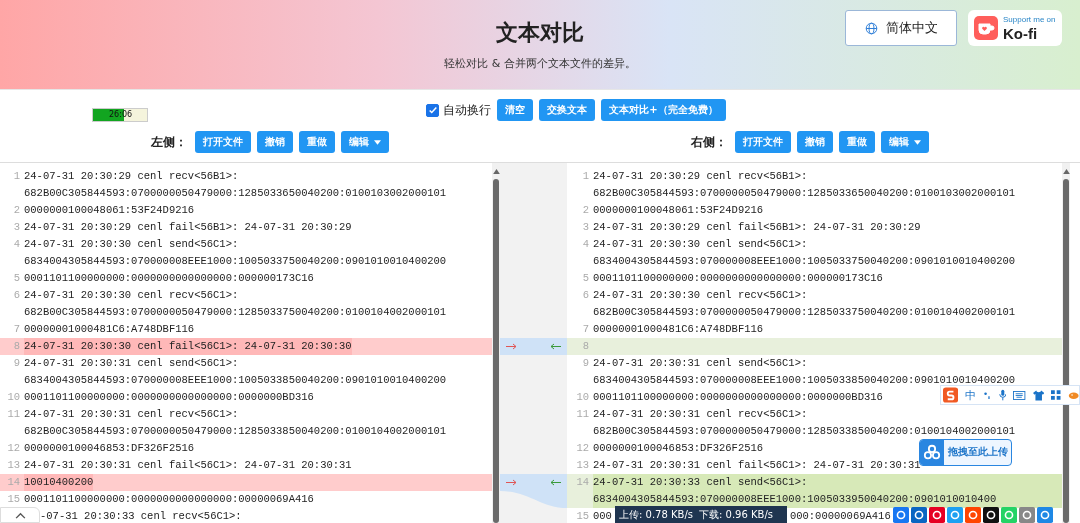 Image resolution: width=1080 pixels, height=523 pixels. Describe the element at coordinates (932, 452) in the screenshot. I see `cloud-icon` at that location.